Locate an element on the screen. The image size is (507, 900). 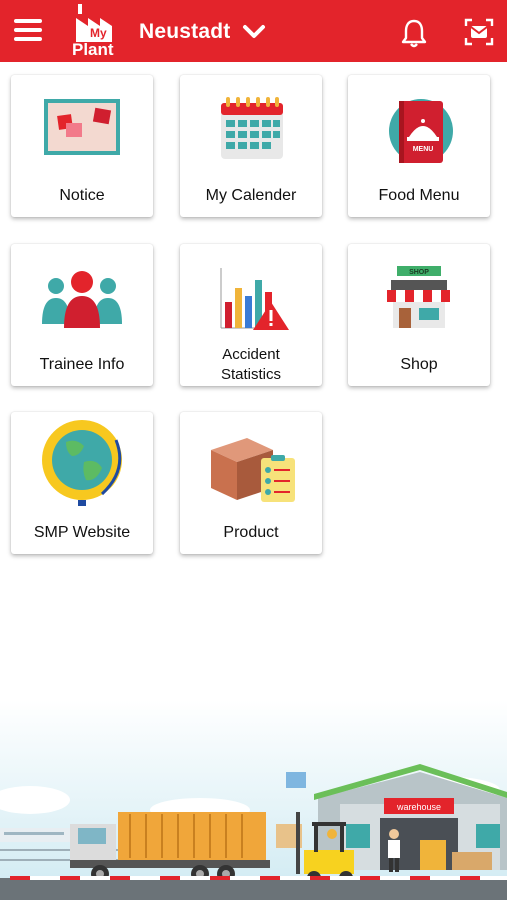
tile-label: Food Menu is located at coordinates (419, 195).